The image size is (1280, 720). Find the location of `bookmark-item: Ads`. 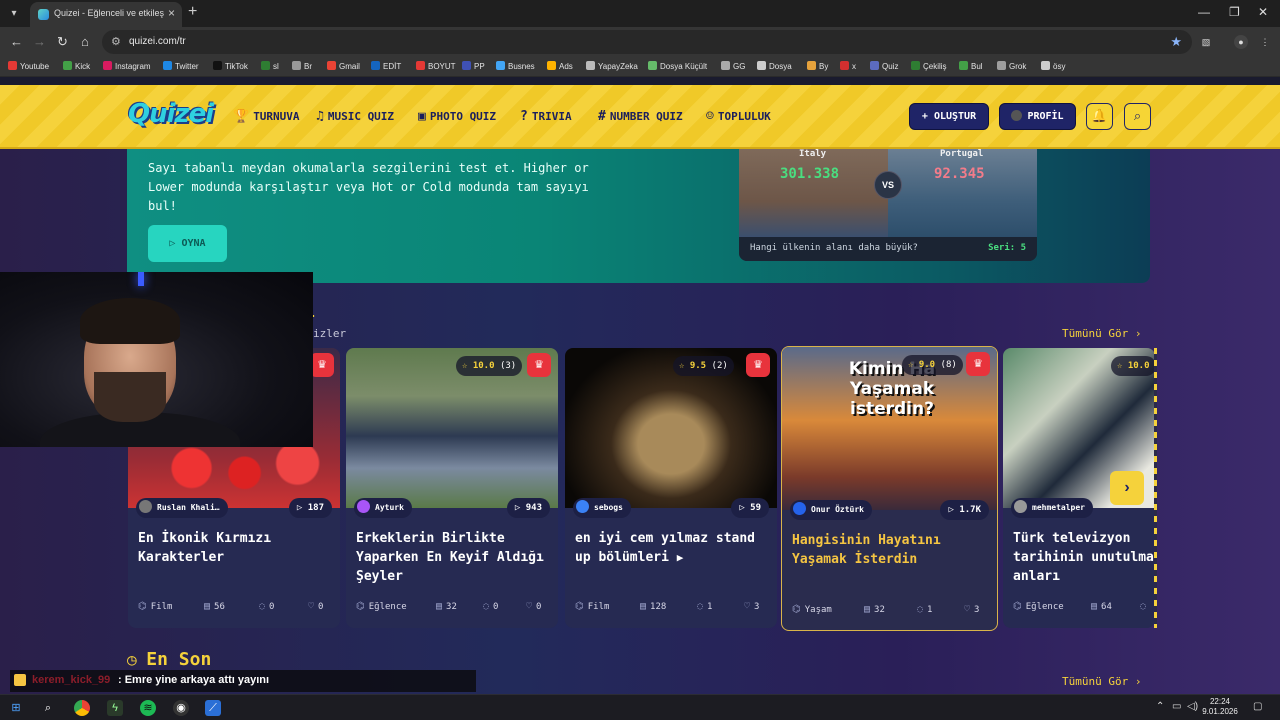

bookmark-item: Ads is located at coordinates (560, 67).